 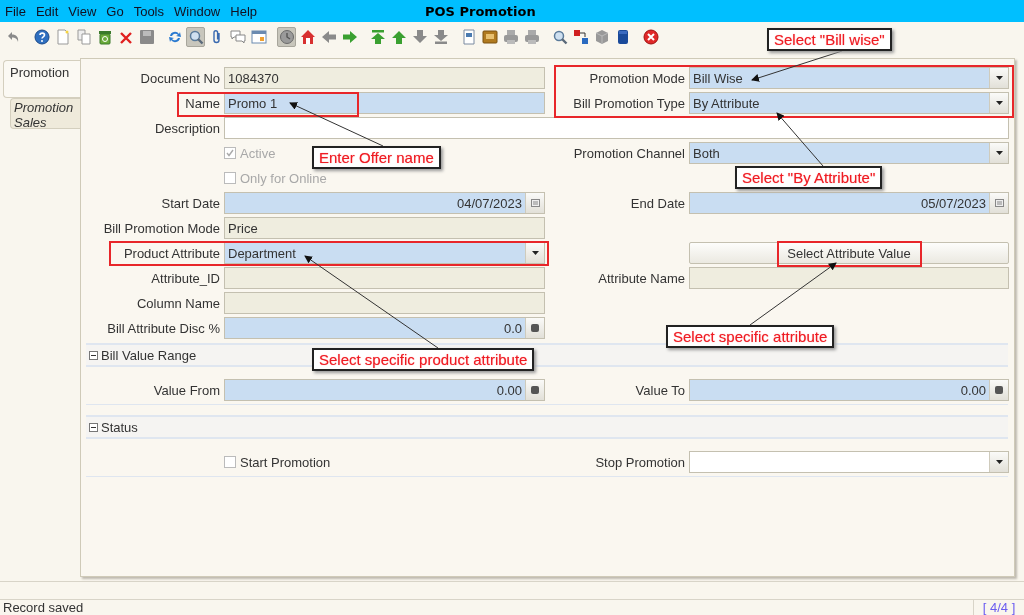 I want to click on field-label: Product Attribute, so click(x=171, y=253).